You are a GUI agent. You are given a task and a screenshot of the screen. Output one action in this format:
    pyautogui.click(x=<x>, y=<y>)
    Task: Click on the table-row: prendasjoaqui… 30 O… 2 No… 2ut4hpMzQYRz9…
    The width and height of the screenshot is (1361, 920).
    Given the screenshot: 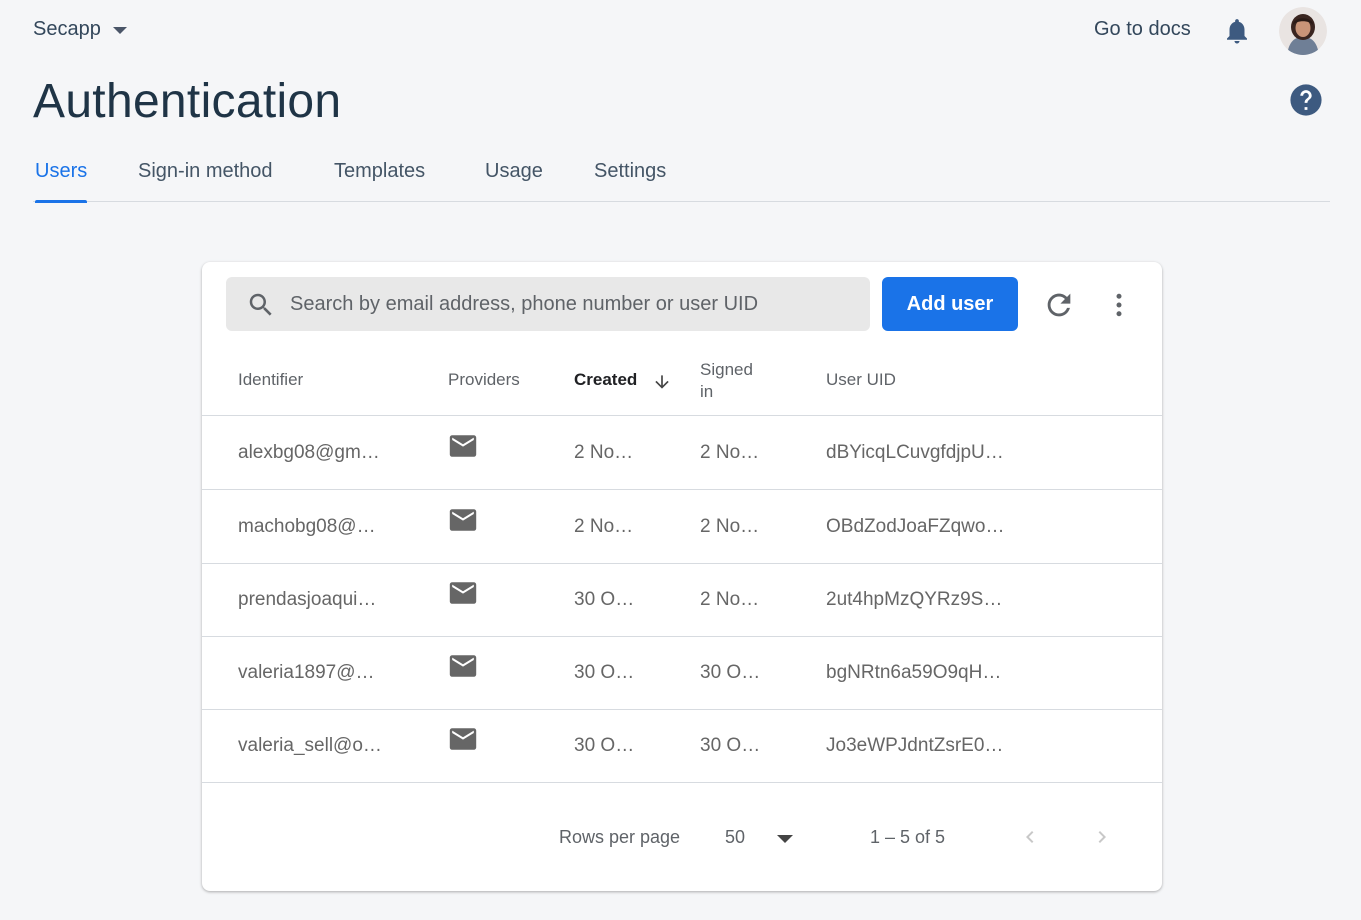 What is the action you would take?
    pyautogui.click(x=682, y=600)
    